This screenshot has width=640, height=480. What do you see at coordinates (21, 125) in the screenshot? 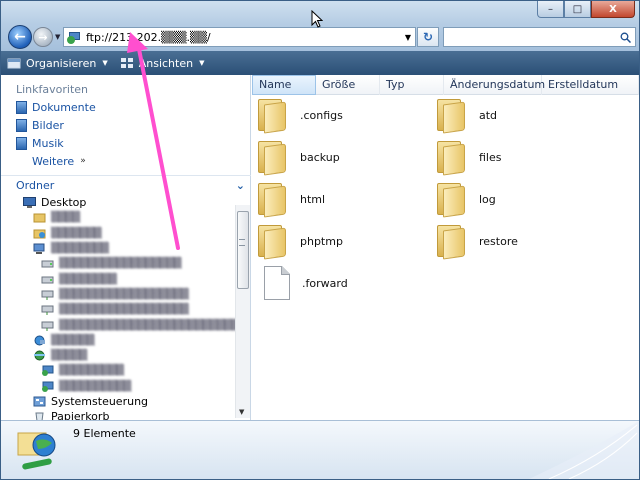
I see `pictures-icon` at bounding box center [21, 125].